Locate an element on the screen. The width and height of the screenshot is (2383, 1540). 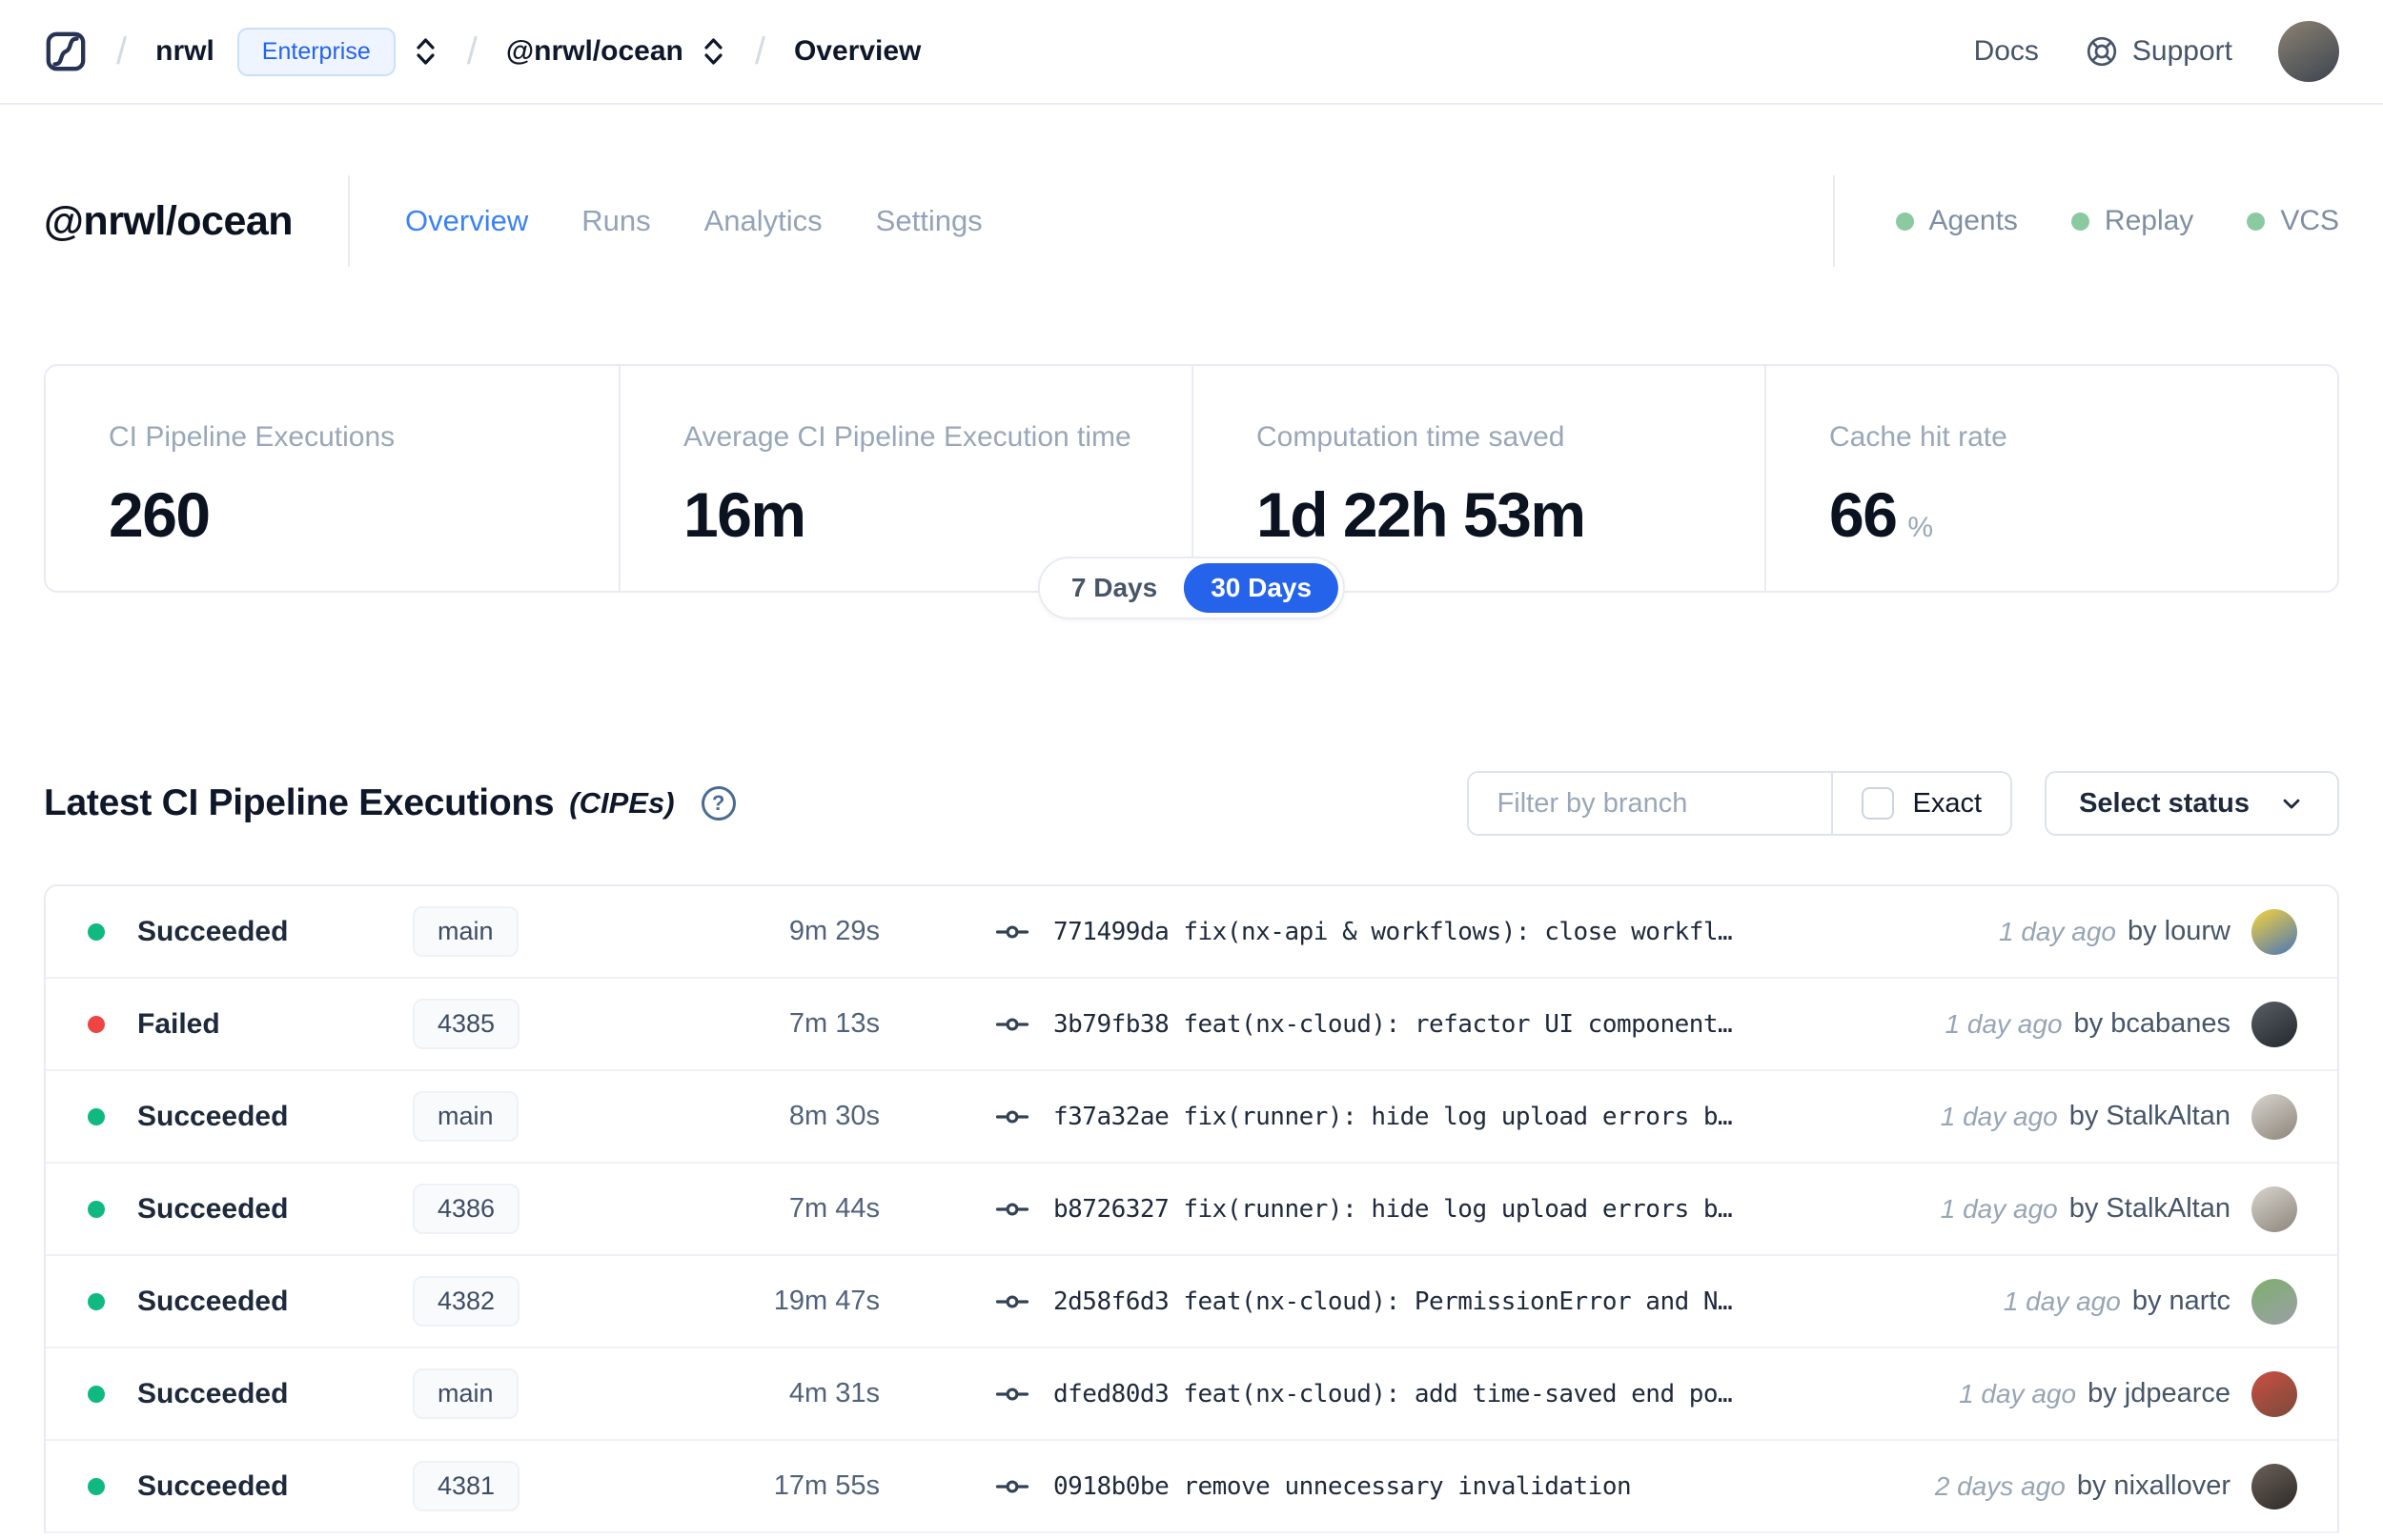
commit-message: 0918b0be remove unnecessary invalidation is located at coordinates (1343, 1486).